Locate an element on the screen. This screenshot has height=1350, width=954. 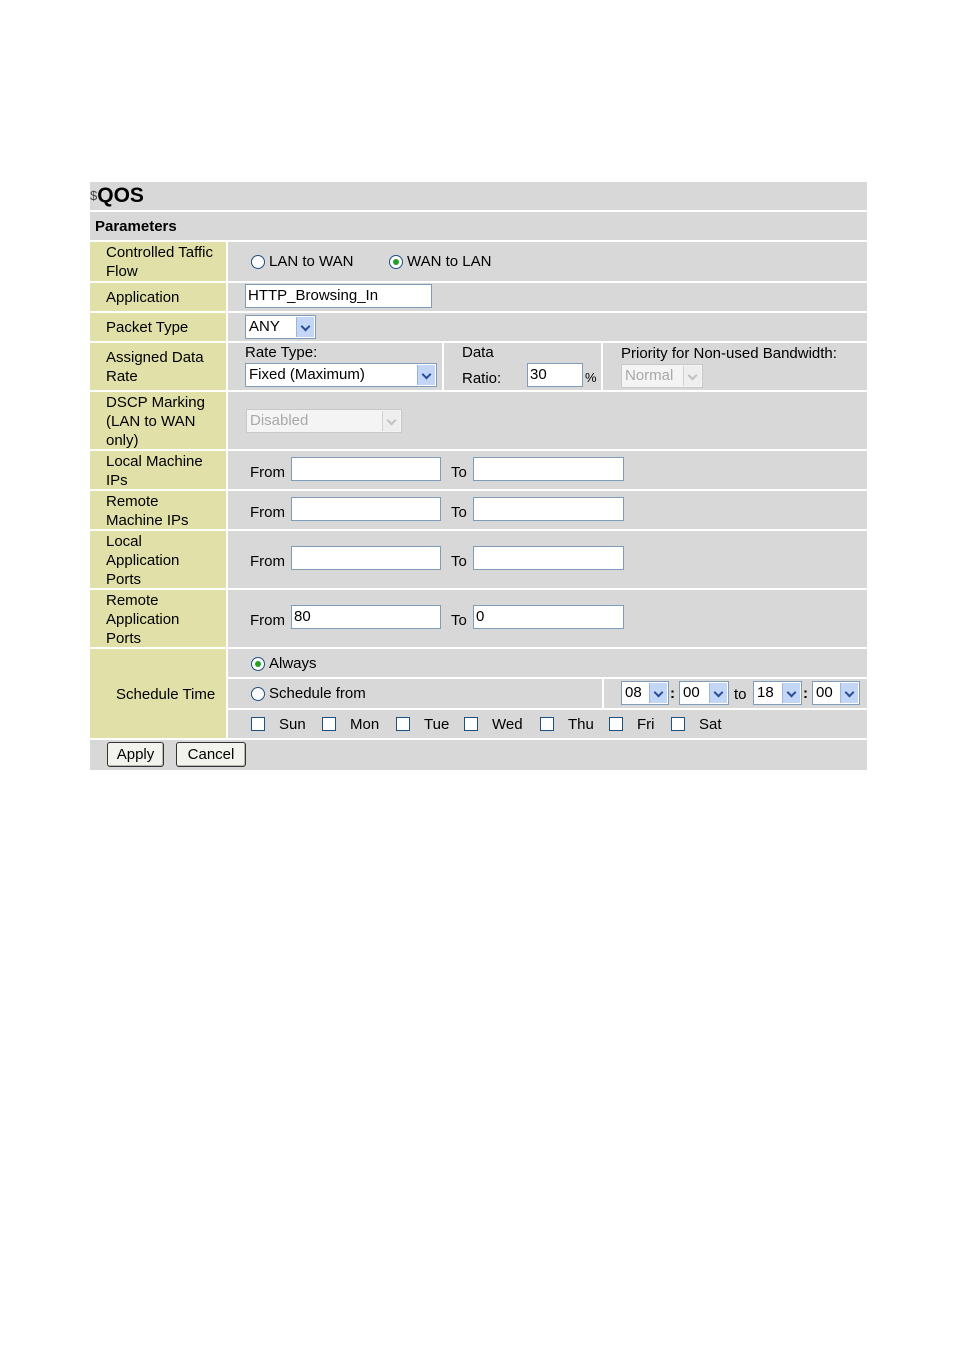
label-line: Machine IPs is located at coordinates (147, 520).